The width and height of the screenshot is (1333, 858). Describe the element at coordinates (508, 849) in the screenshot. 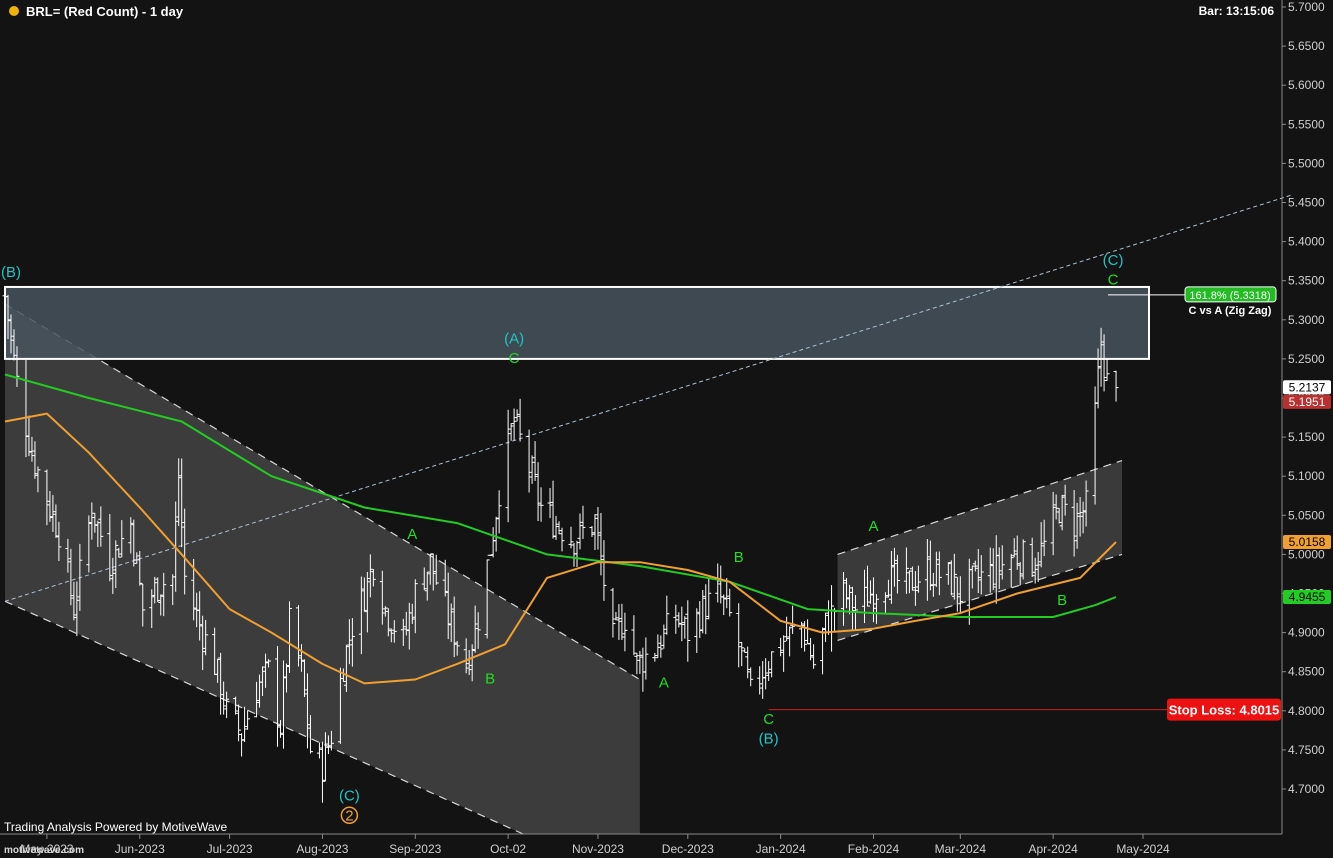

I see `x-tick-label: Oct-02` at that location.